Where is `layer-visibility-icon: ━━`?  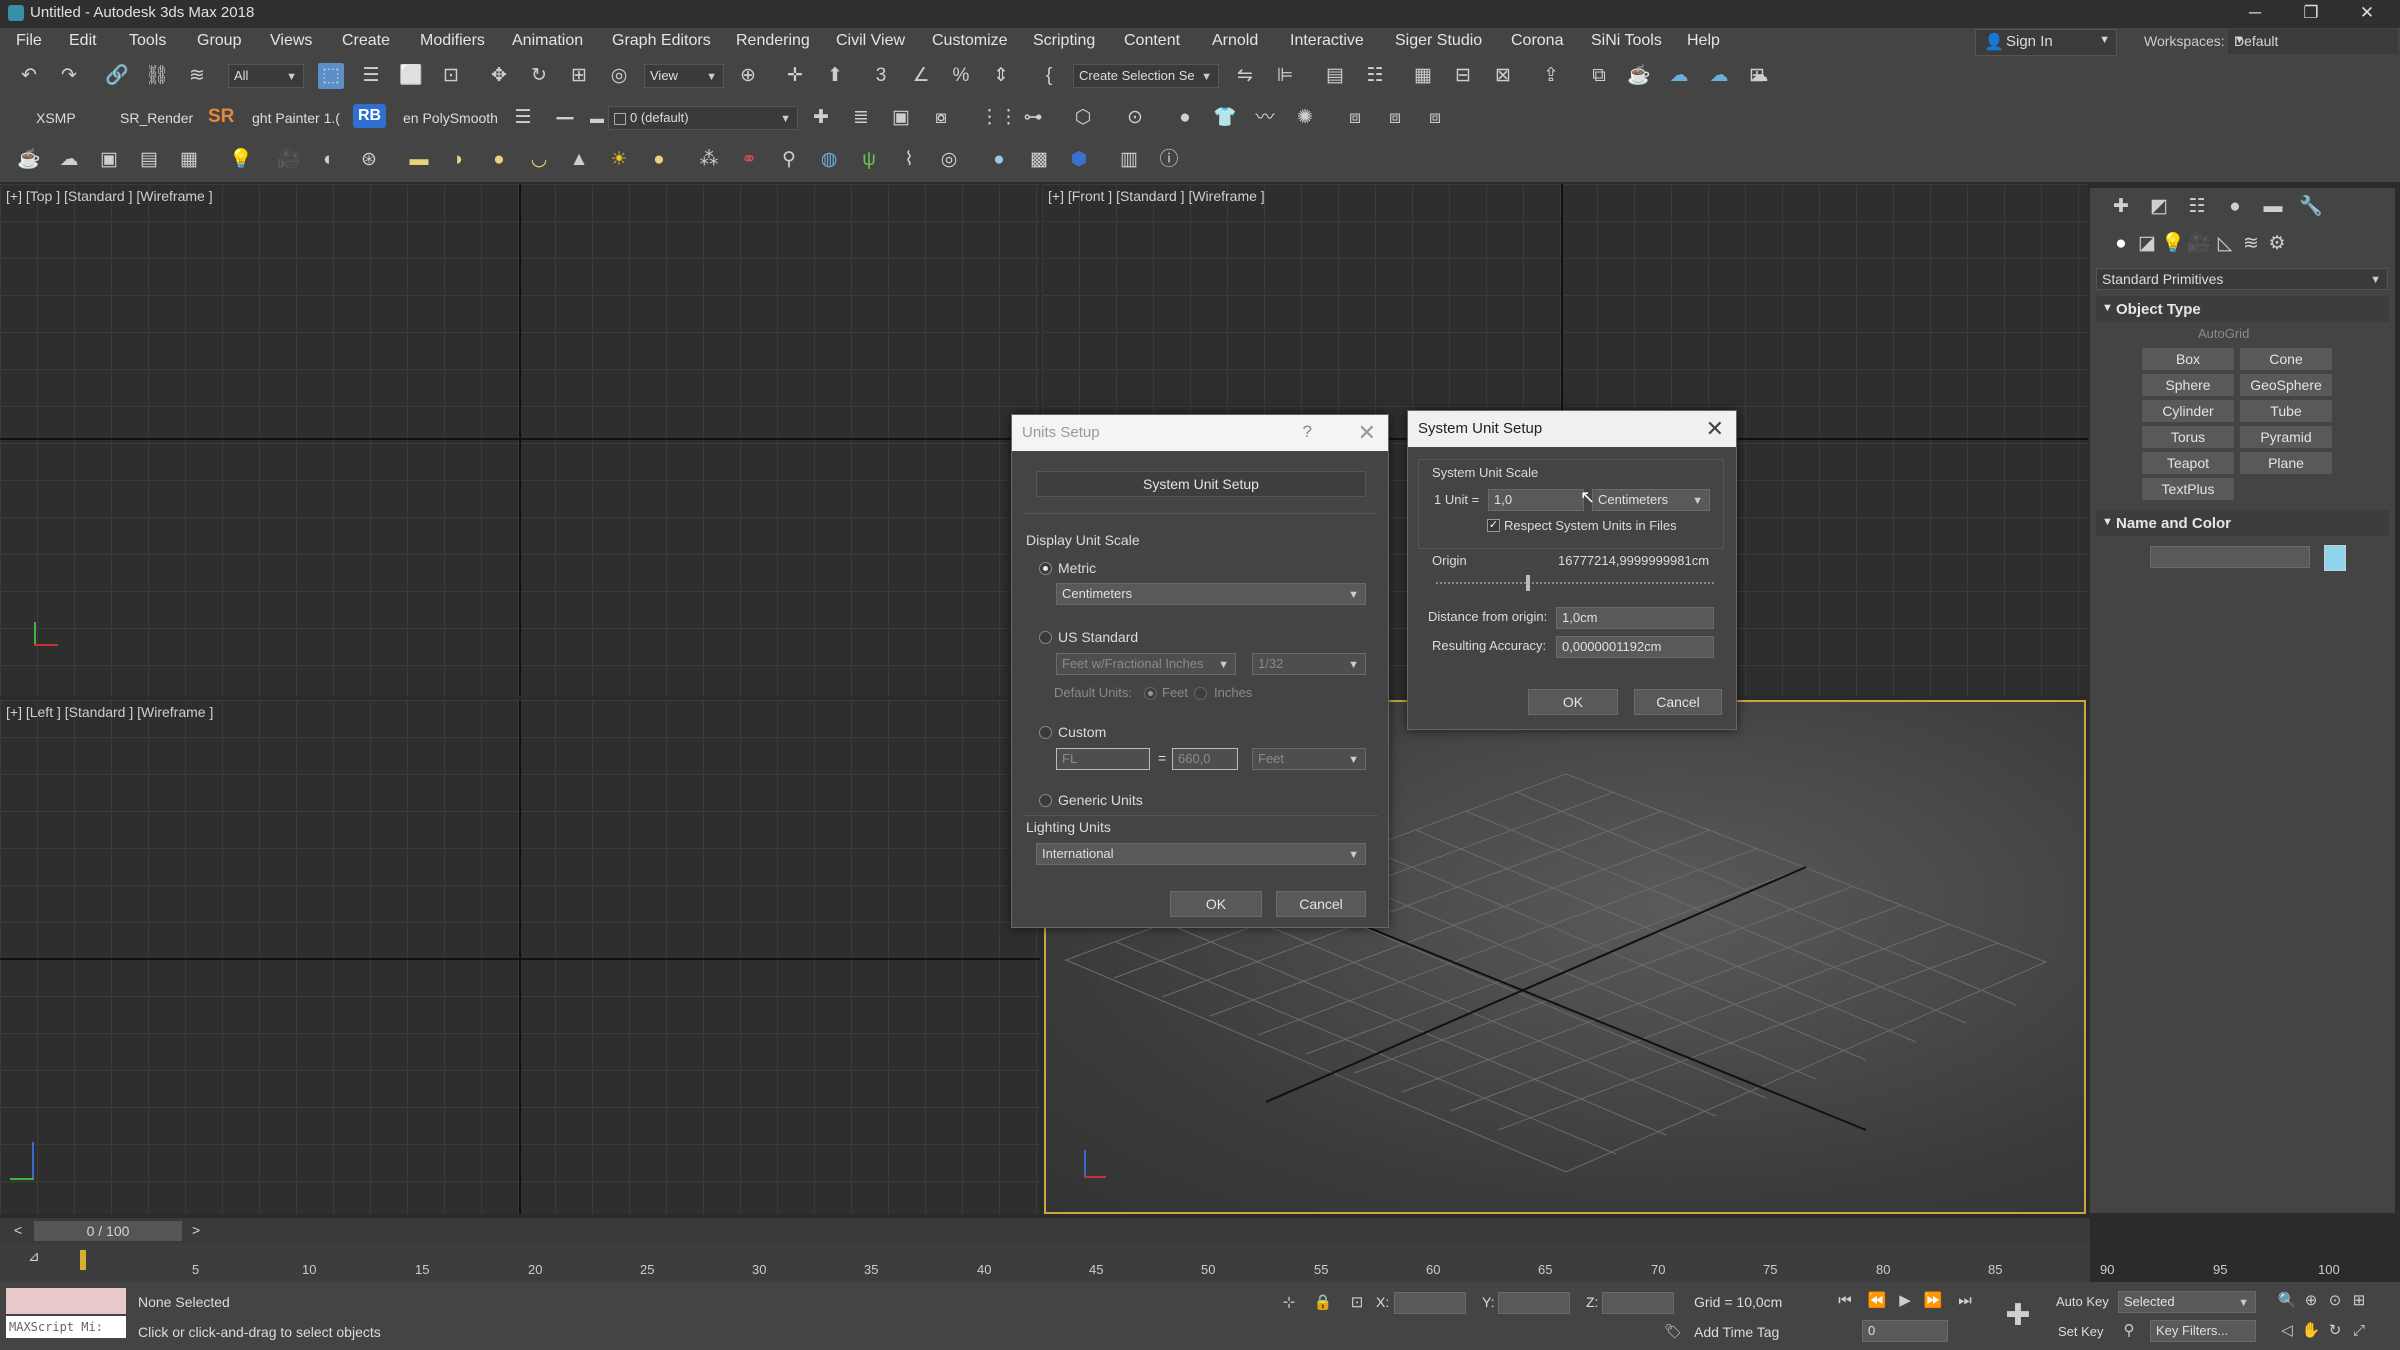
layer-visibility-icon: ━━ is located at coordinates (565, 118).